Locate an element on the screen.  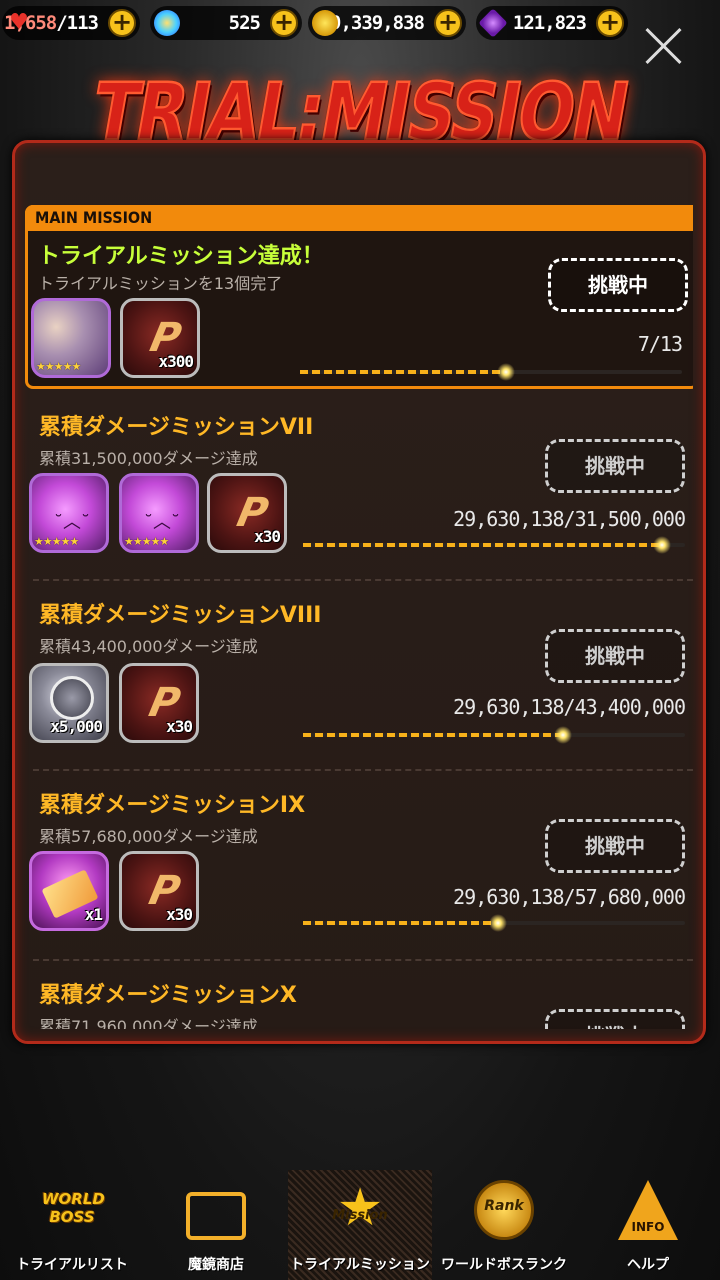
gold-counter: 19,339,838 + is located at coordinates (387, 23).